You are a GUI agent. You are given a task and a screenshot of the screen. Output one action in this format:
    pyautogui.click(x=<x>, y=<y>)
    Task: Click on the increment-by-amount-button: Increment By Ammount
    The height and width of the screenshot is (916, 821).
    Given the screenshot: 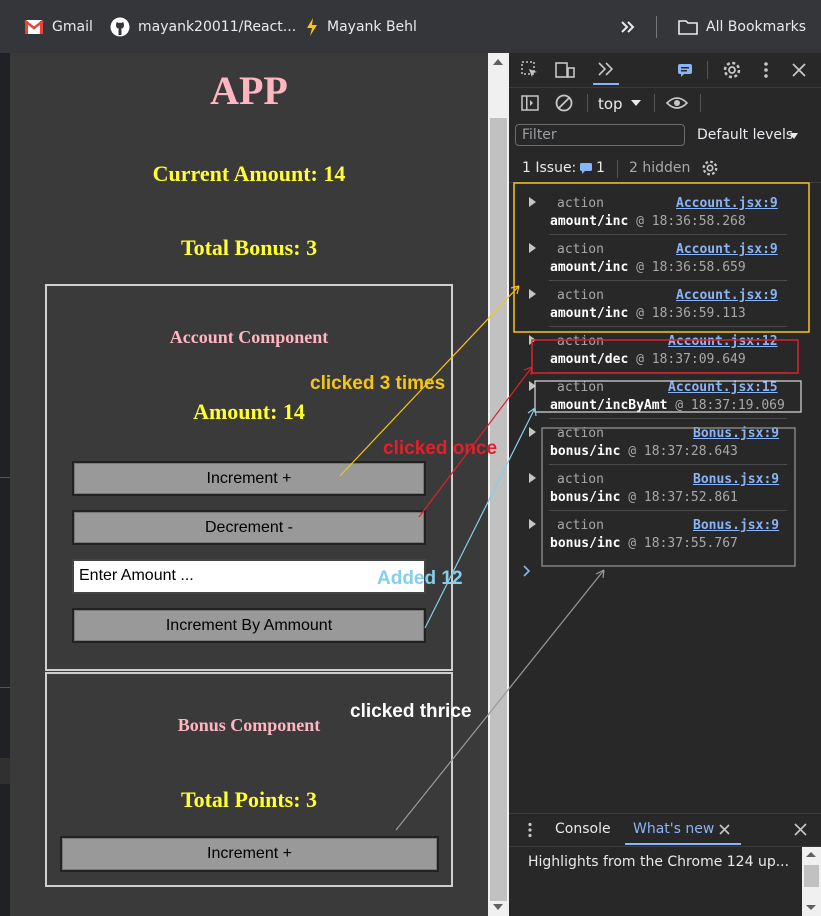 What is the action you would take?
    pyautogui.click(x=249, y=625)
    